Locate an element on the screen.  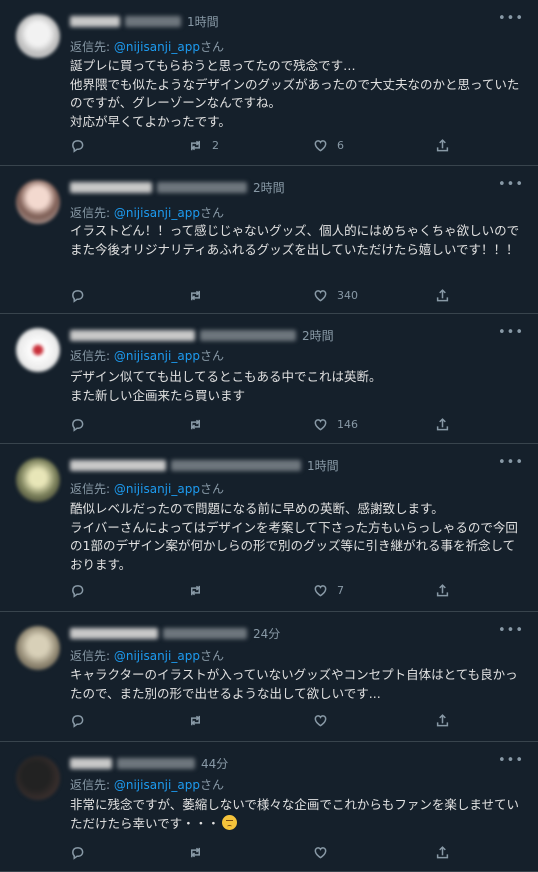
tweet-text: デザイン似てても出してるとこもある中でこれは英断。 また新しい企画来たら買います is located at coordinates (296, 386).